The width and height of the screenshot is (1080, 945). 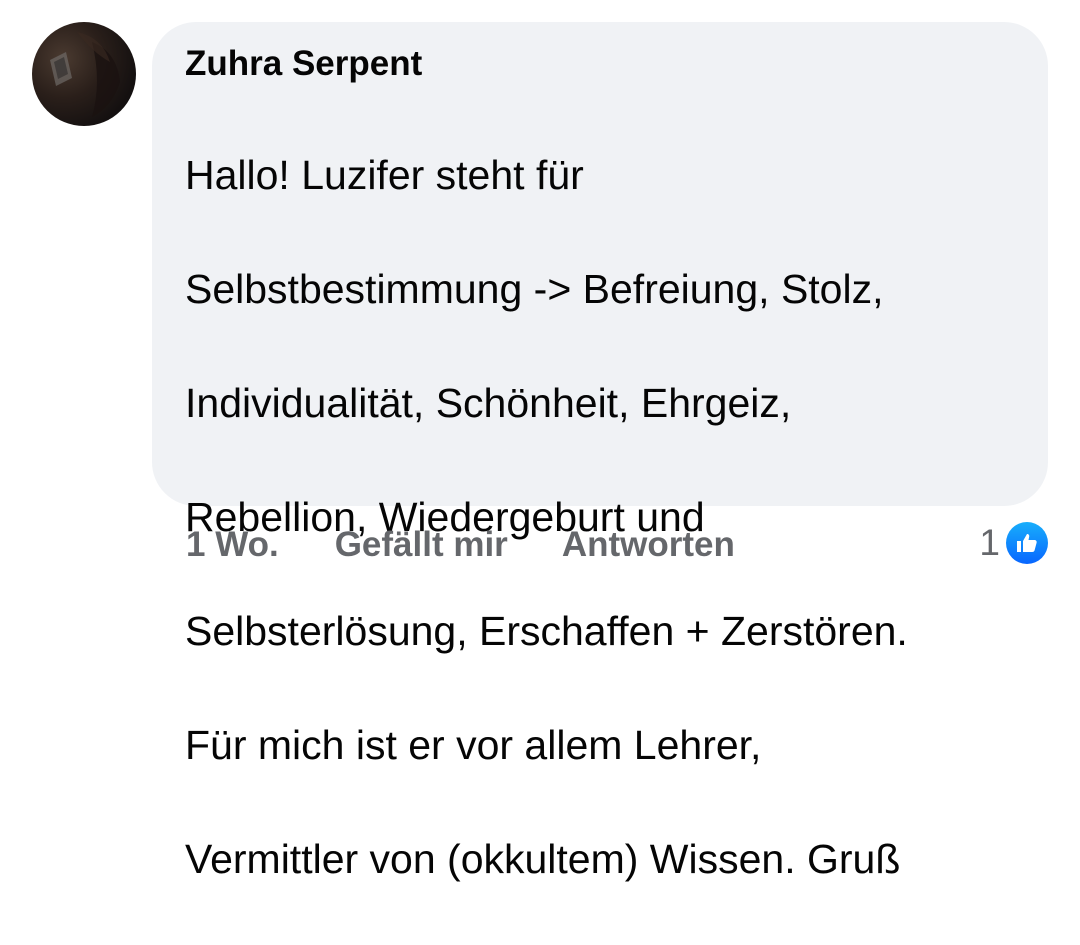 I want to click on reply-button: Antworten, so click(x=648, y=545).